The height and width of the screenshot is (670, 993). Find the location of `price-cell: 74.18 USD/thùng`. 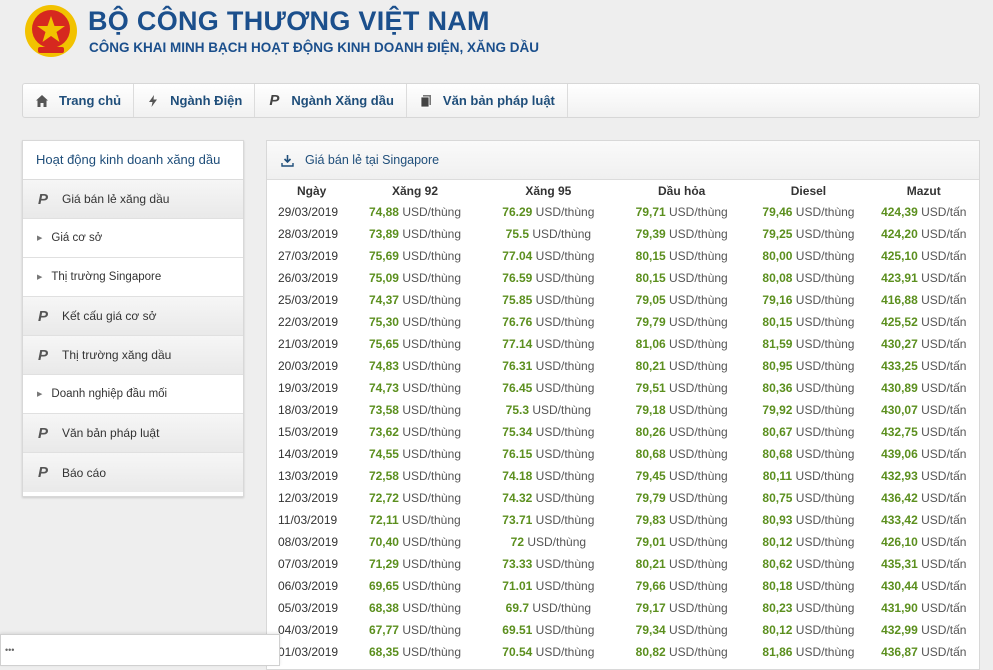

price-cell: 74.18 USD/thùng is located at coordinates (548, 476).